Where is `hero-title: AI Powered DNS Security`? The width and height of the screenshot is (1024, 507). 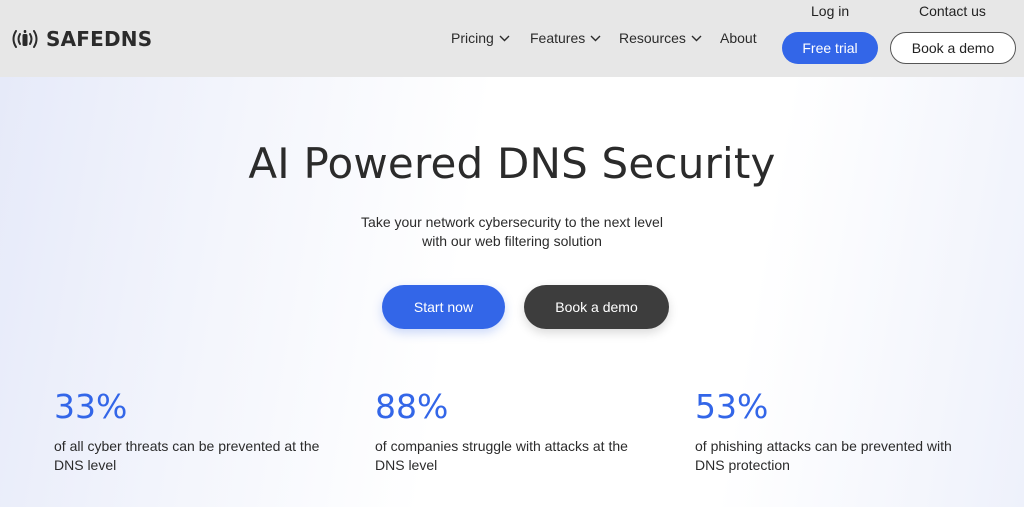 hero-title: AI Powered DNS Security is located at coordinates (512, 163).